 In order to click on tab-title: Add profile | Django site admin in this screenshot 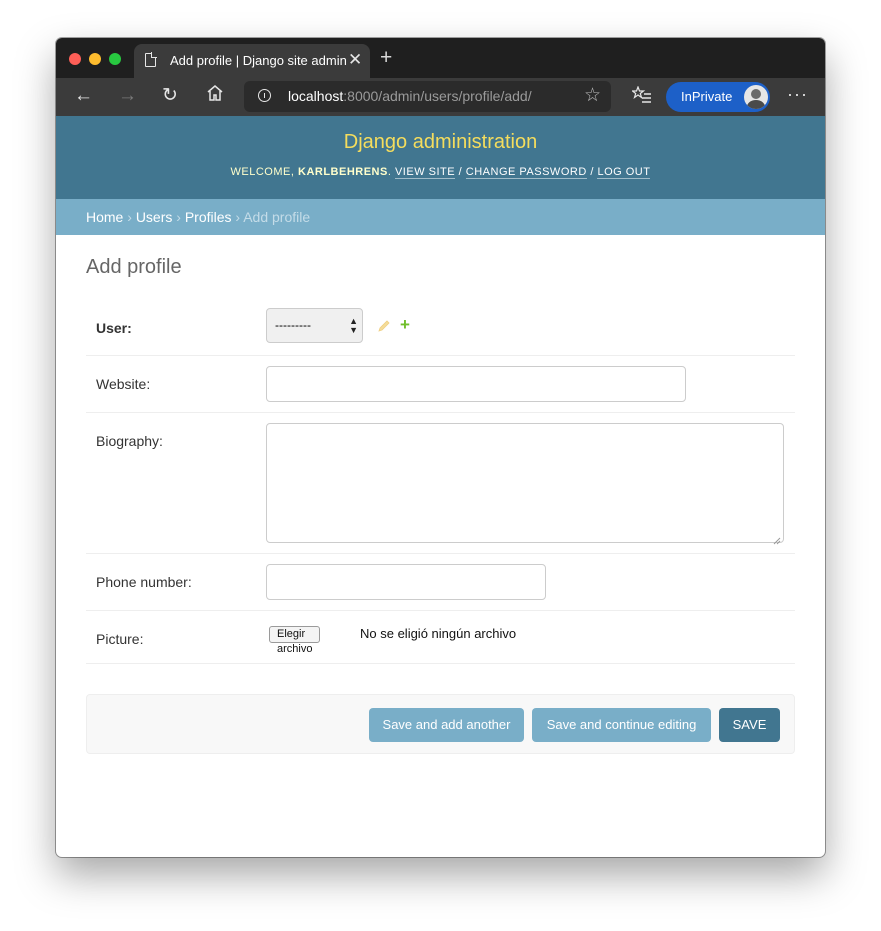, I will do `click(258, 60)`.